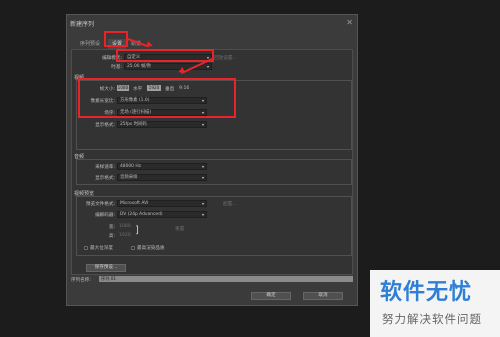 The image size is (500, 337). Describe the element at coordinates (162, 166) in the screenshot. I see `sample-rate-dropdown: 48000 Hz ▾` at that location.